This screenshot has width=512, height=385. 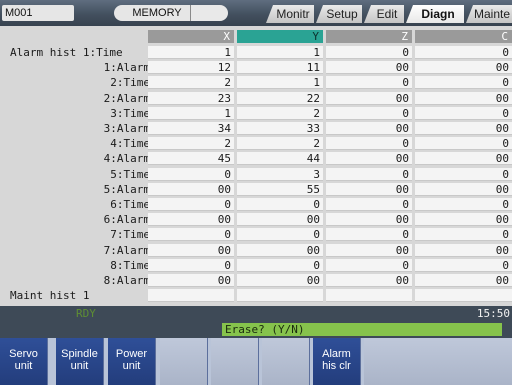 I want to click on tab-edit: Edit, so click(x=384, y=14).